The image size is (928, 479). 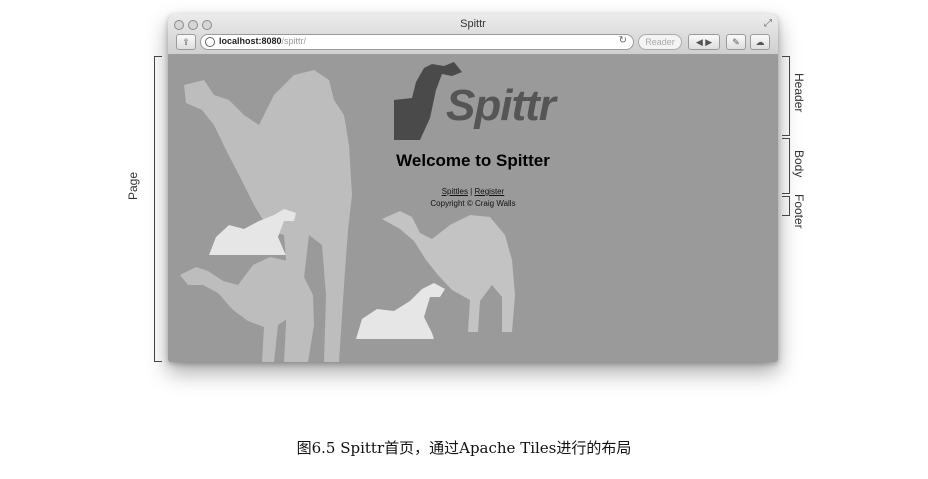 What do you see at coordinates (786, 96) in the screenshot?
I see `header-bracket` at bounding box center [786, 96].